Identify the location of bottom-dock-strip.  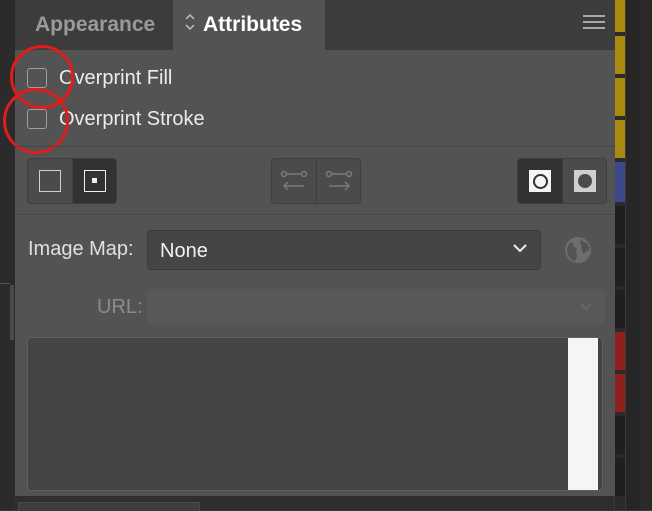
(314, 503).